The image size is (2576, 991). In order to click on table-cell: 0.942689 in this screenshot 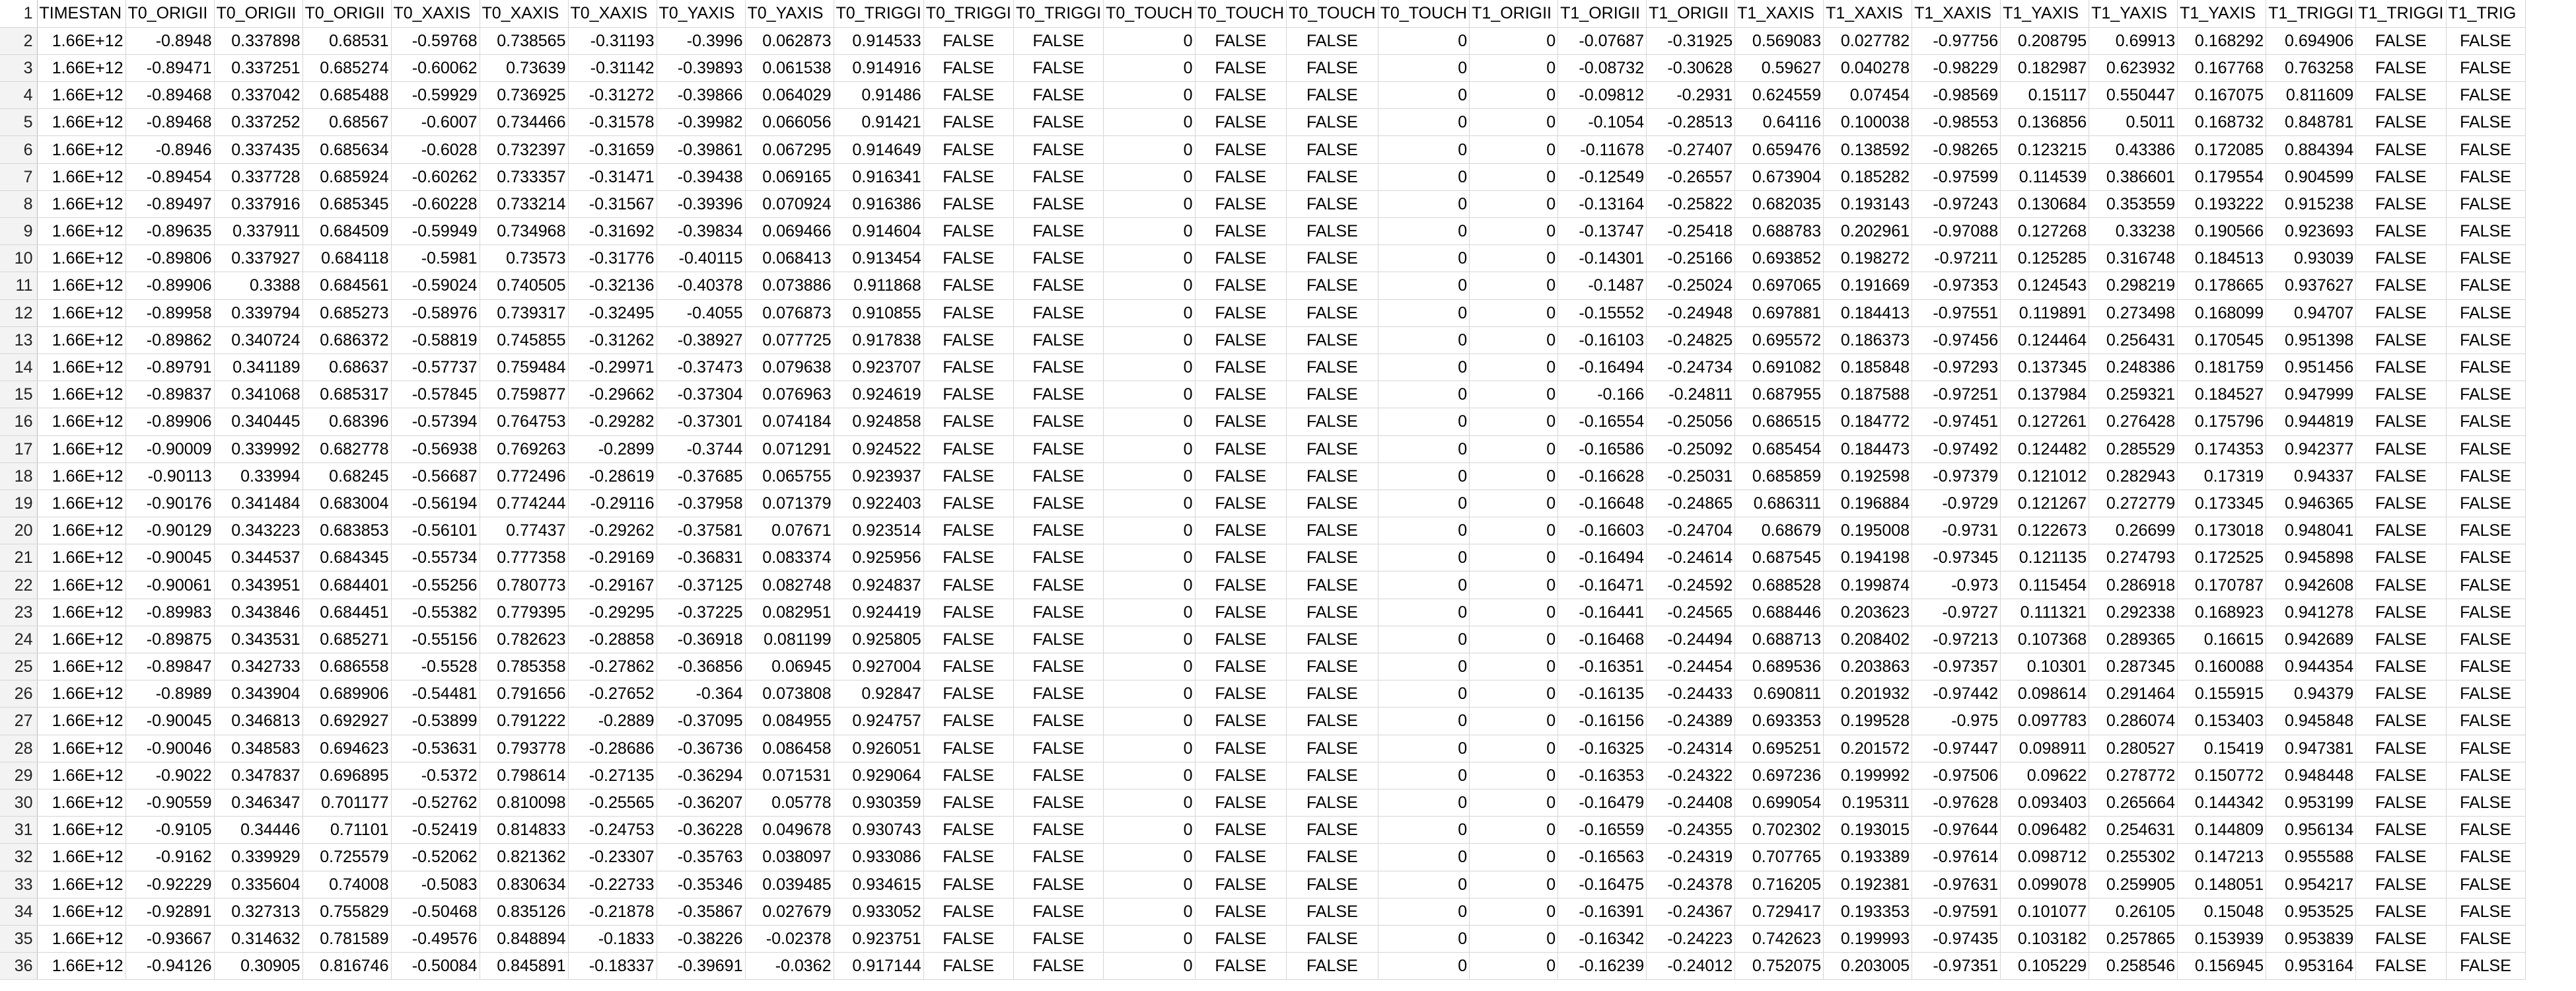, I will do `click(2312, 640)`.